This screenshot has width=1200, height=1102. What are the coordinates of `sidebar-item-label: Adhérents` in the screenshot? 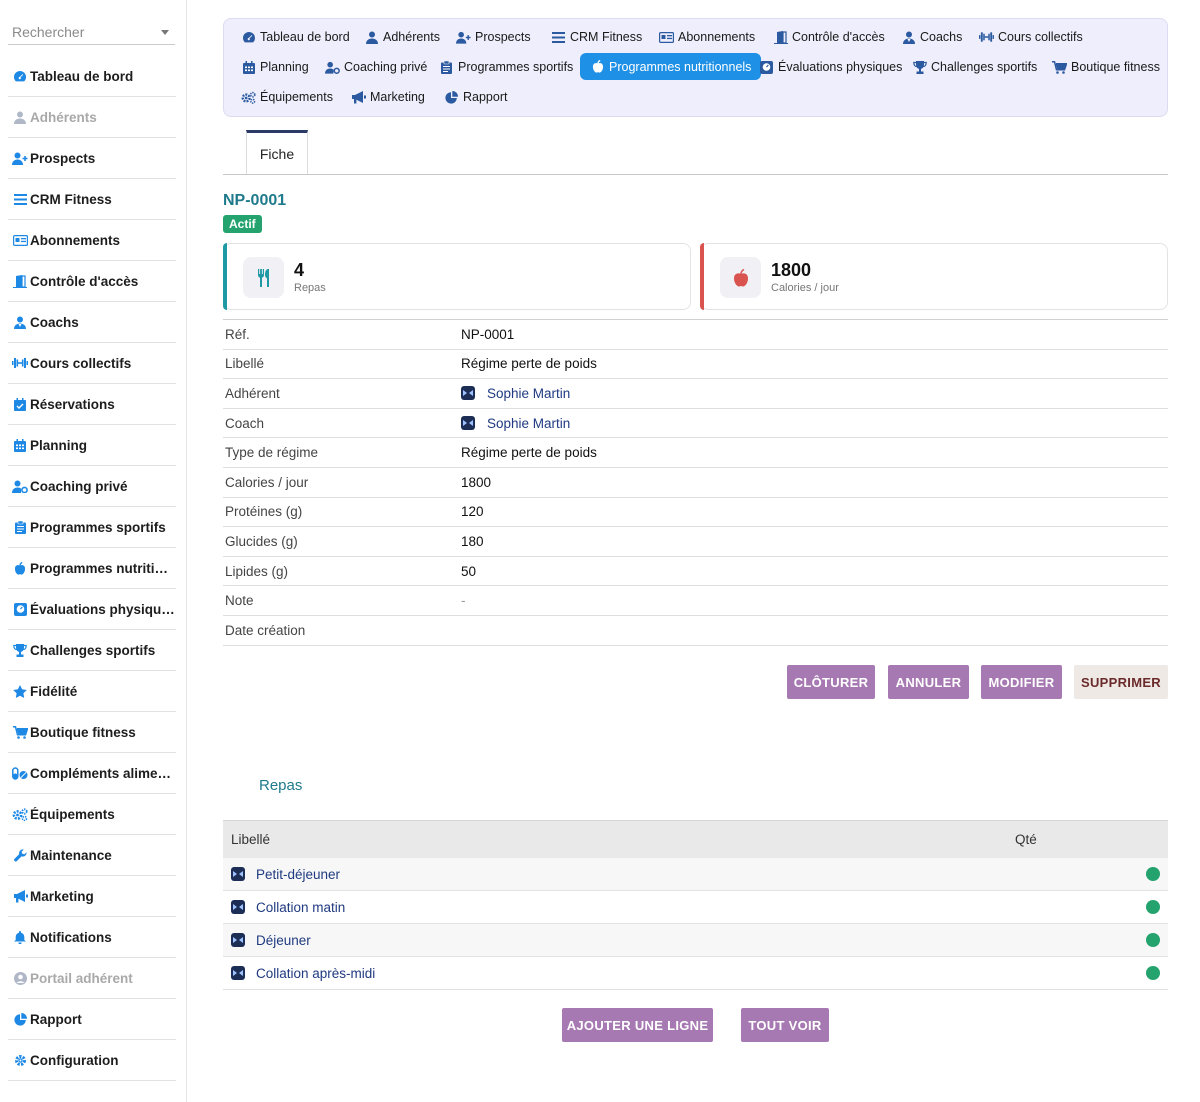 It's located at (63, 117).